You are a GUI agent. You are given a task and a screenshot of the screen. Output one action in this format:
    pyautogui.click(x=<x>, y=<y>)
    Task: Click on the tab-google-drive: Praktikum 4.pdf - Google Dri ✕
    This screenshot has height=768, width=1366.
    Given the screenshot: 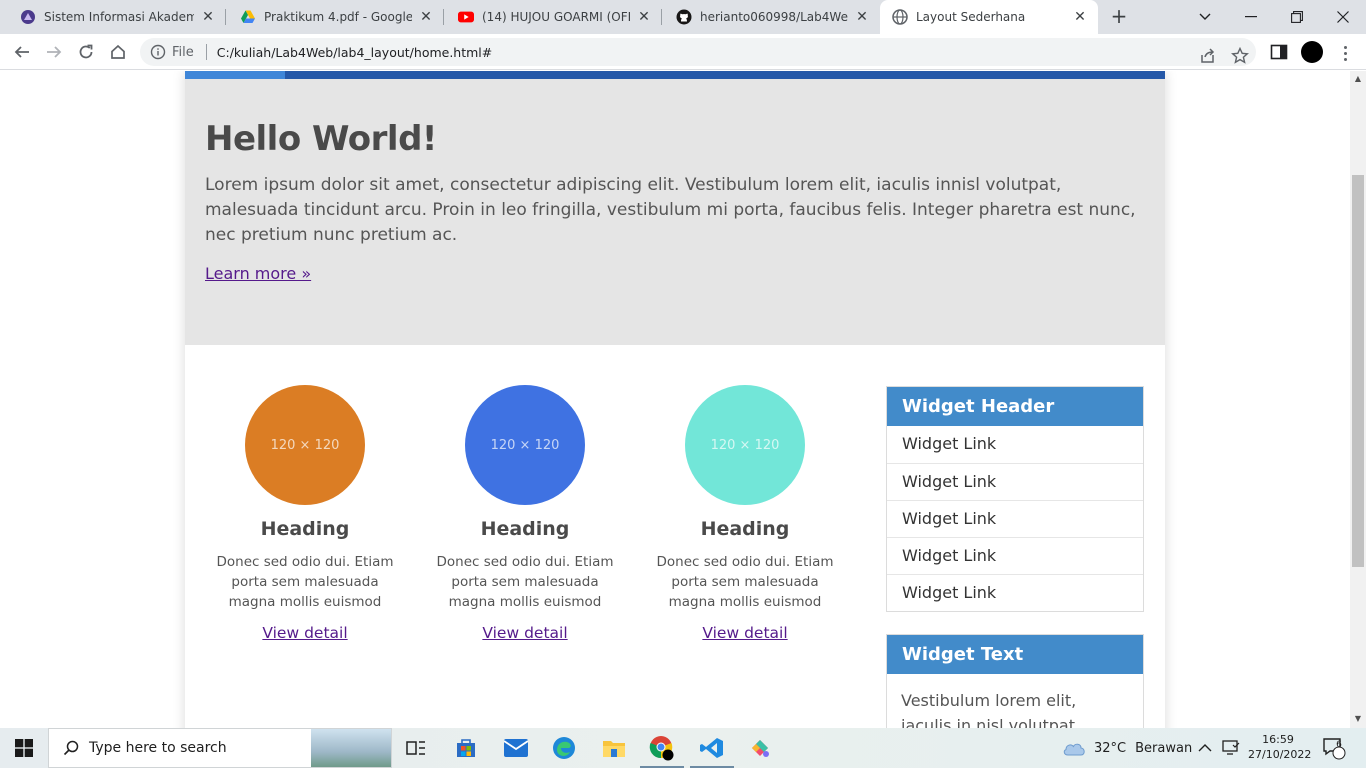 What is the action you would take?
    pyautogui.click(x=336, y=17)
    